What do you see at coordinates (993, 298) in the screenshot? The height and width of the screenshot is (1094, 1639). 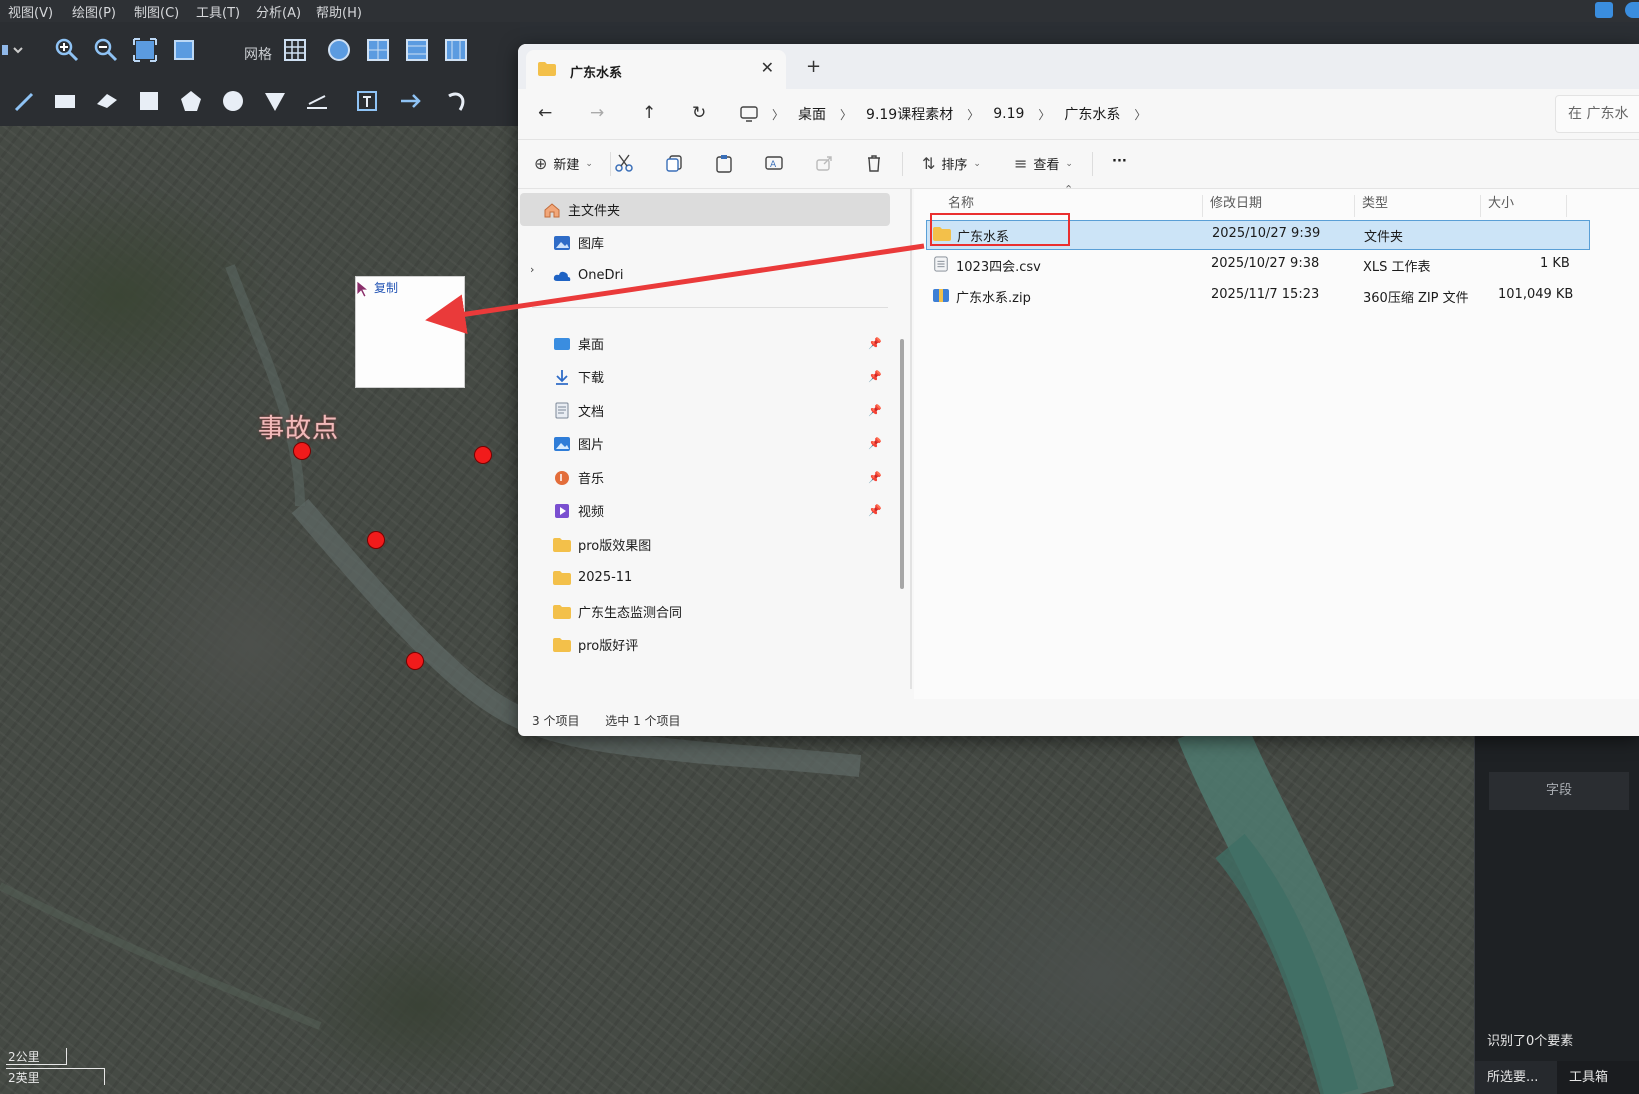 I see `file-name: 广东水系.zip` at bounding box center [993, 298].